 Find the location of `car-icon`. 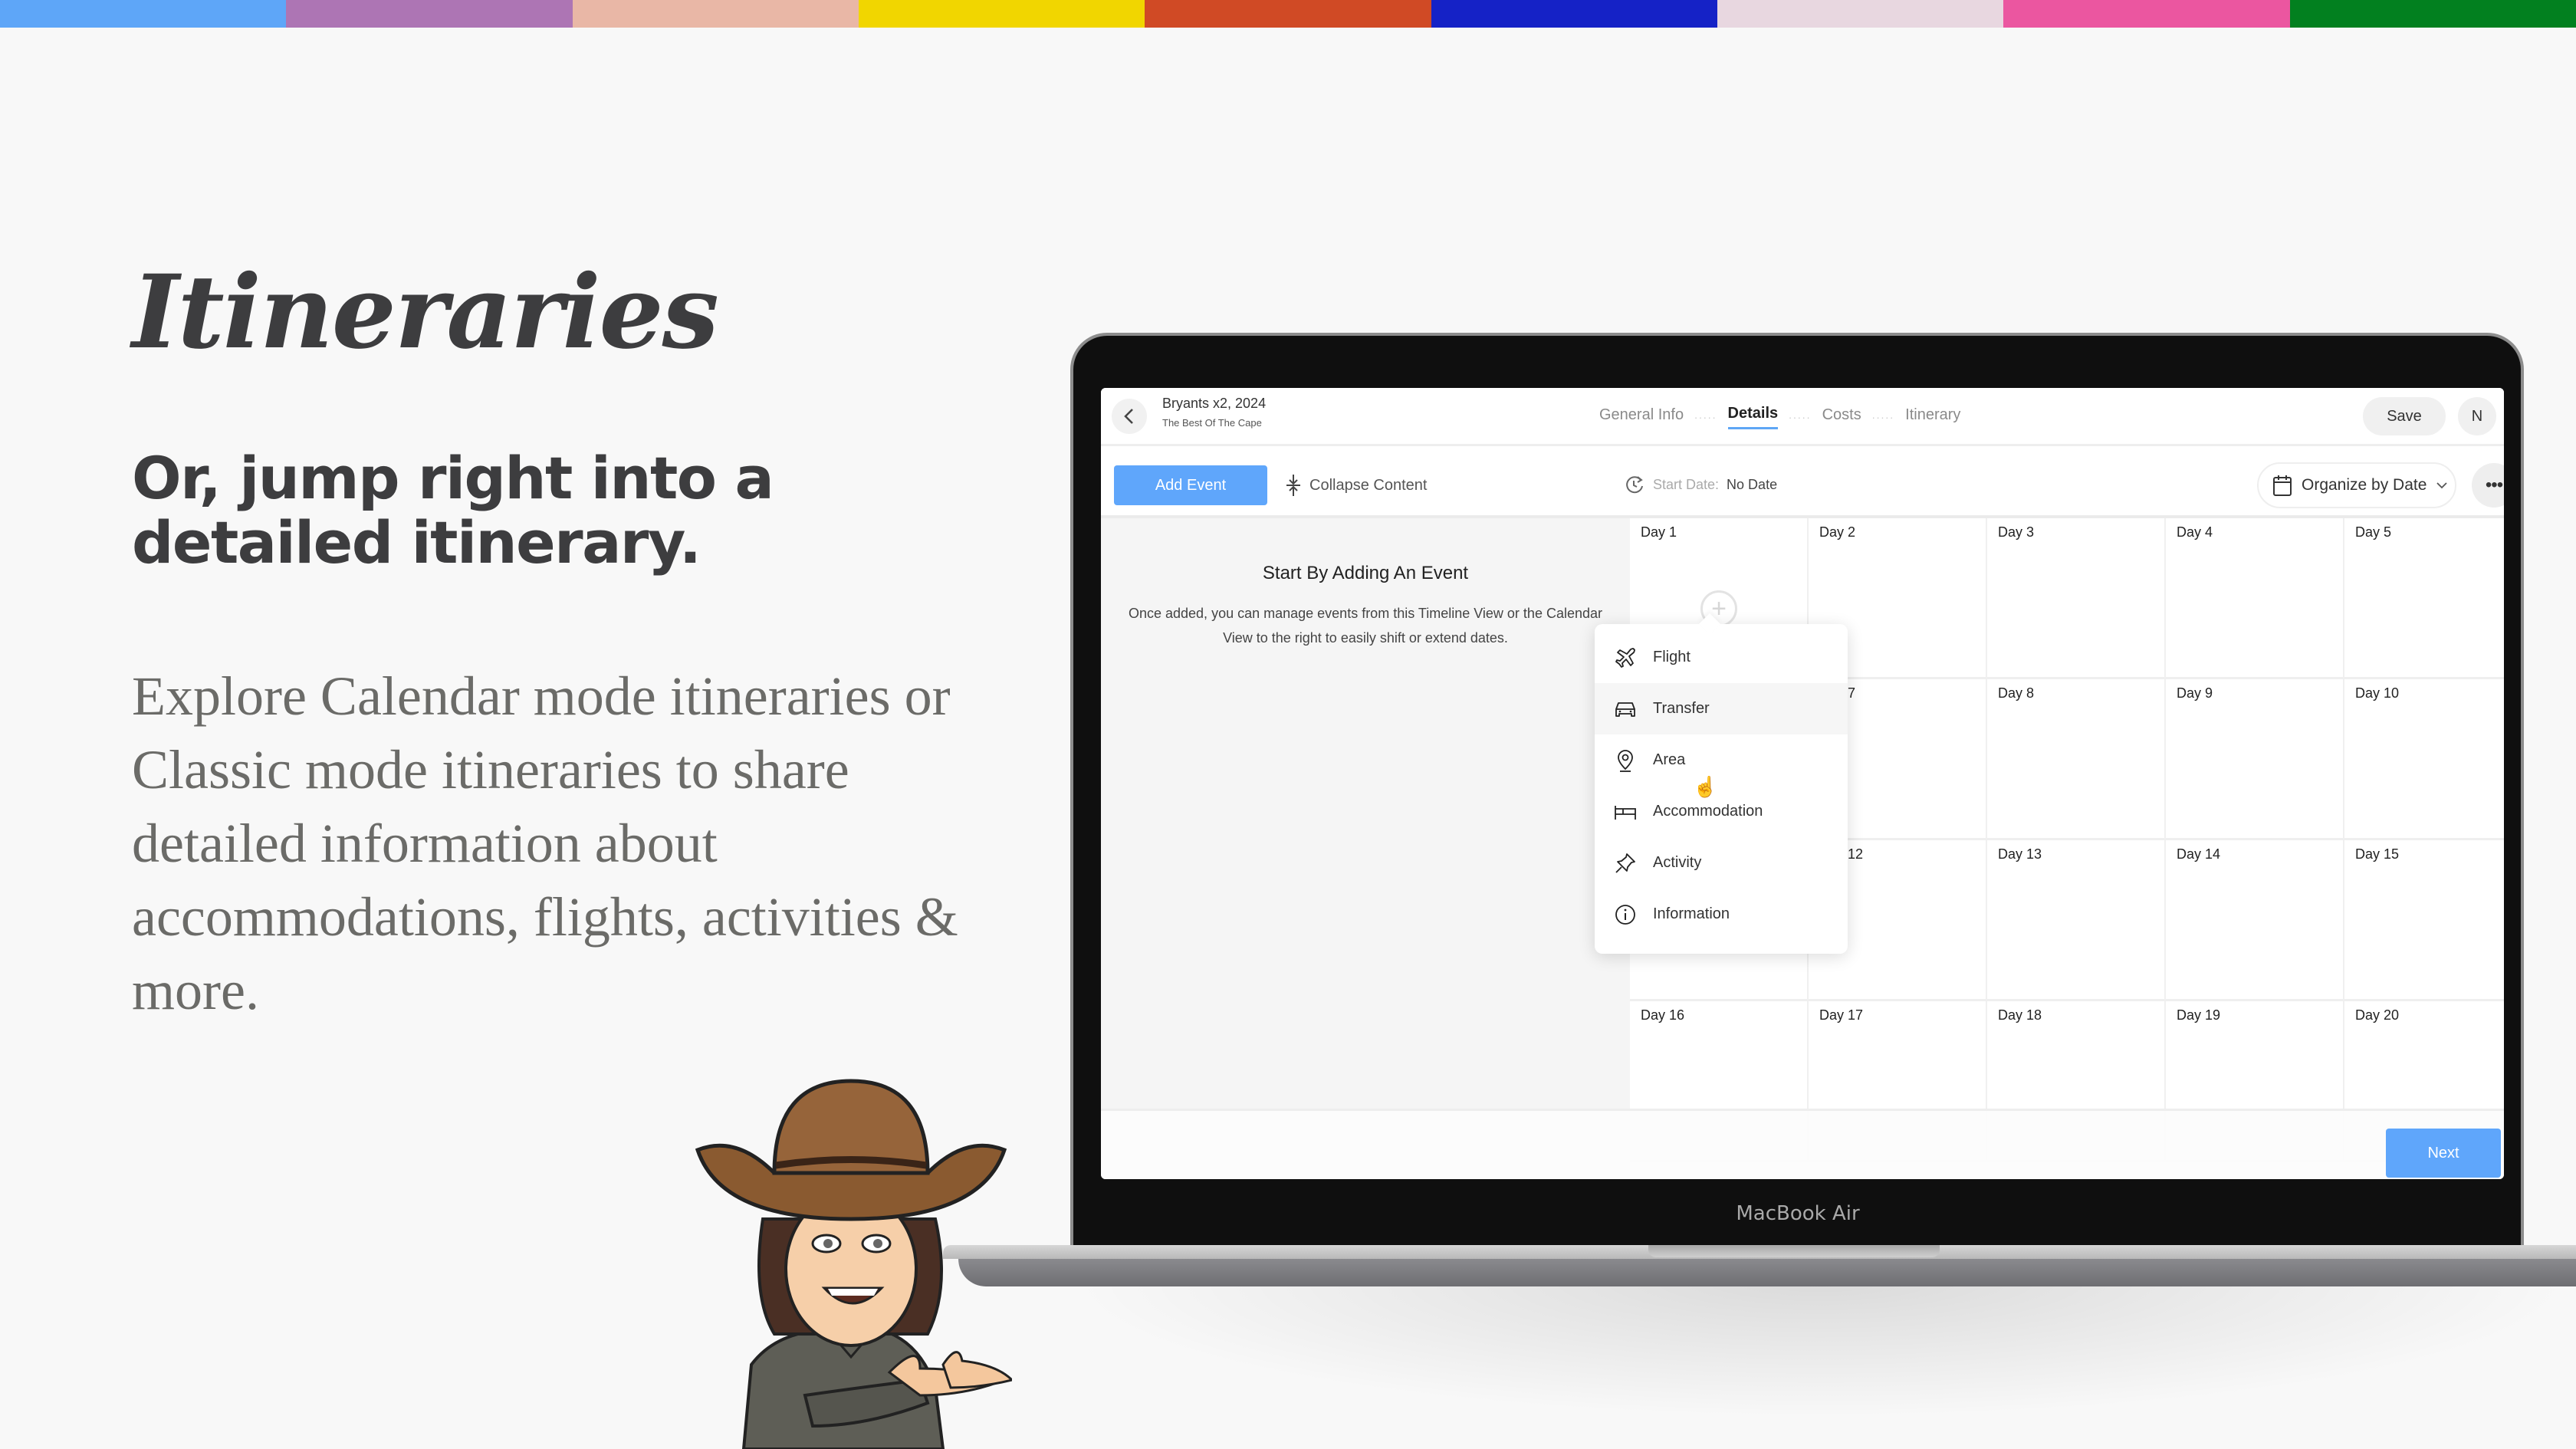

car-icon is located at coordinates (1625, 709).